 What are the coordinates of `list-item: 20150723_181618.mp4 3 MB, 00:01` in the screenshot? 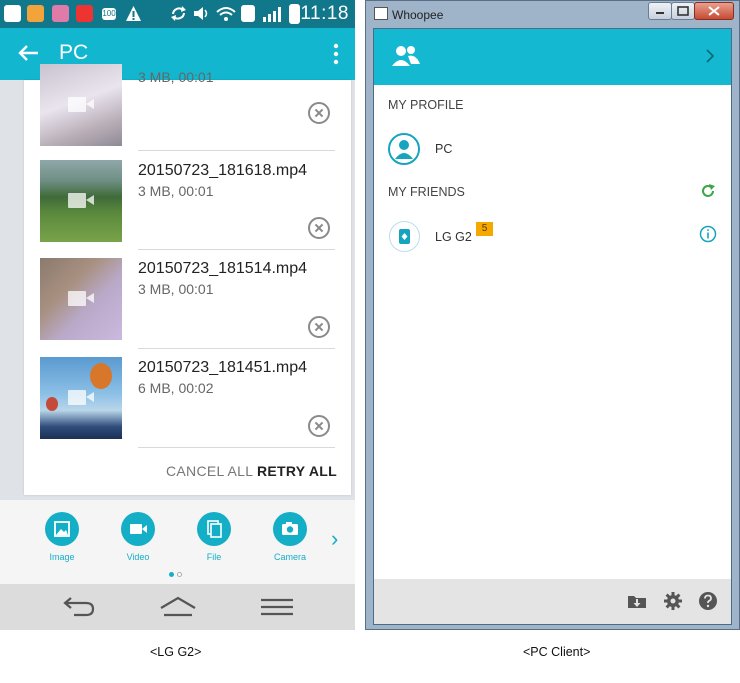 It's located at (187, 209).